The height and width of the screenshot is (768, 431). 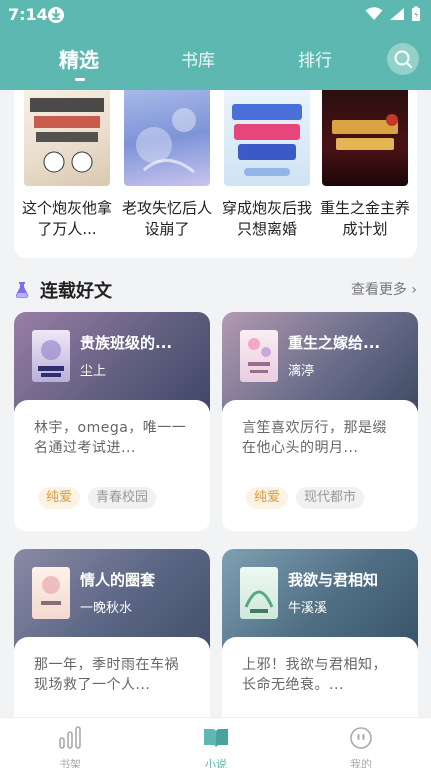 I want to click on card-body: 言笙喜欢厉行，那是缀在他心头的明月... 纯爱 现代都市, so click(x=320, y=465).